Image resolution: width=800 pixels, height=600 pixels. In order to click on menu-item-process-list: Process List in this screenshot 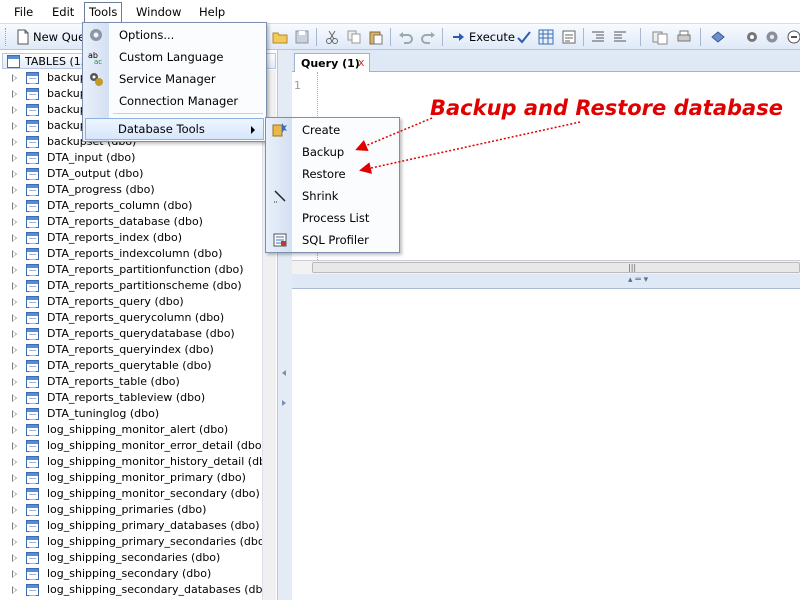, I will do `click(332, 218)`.